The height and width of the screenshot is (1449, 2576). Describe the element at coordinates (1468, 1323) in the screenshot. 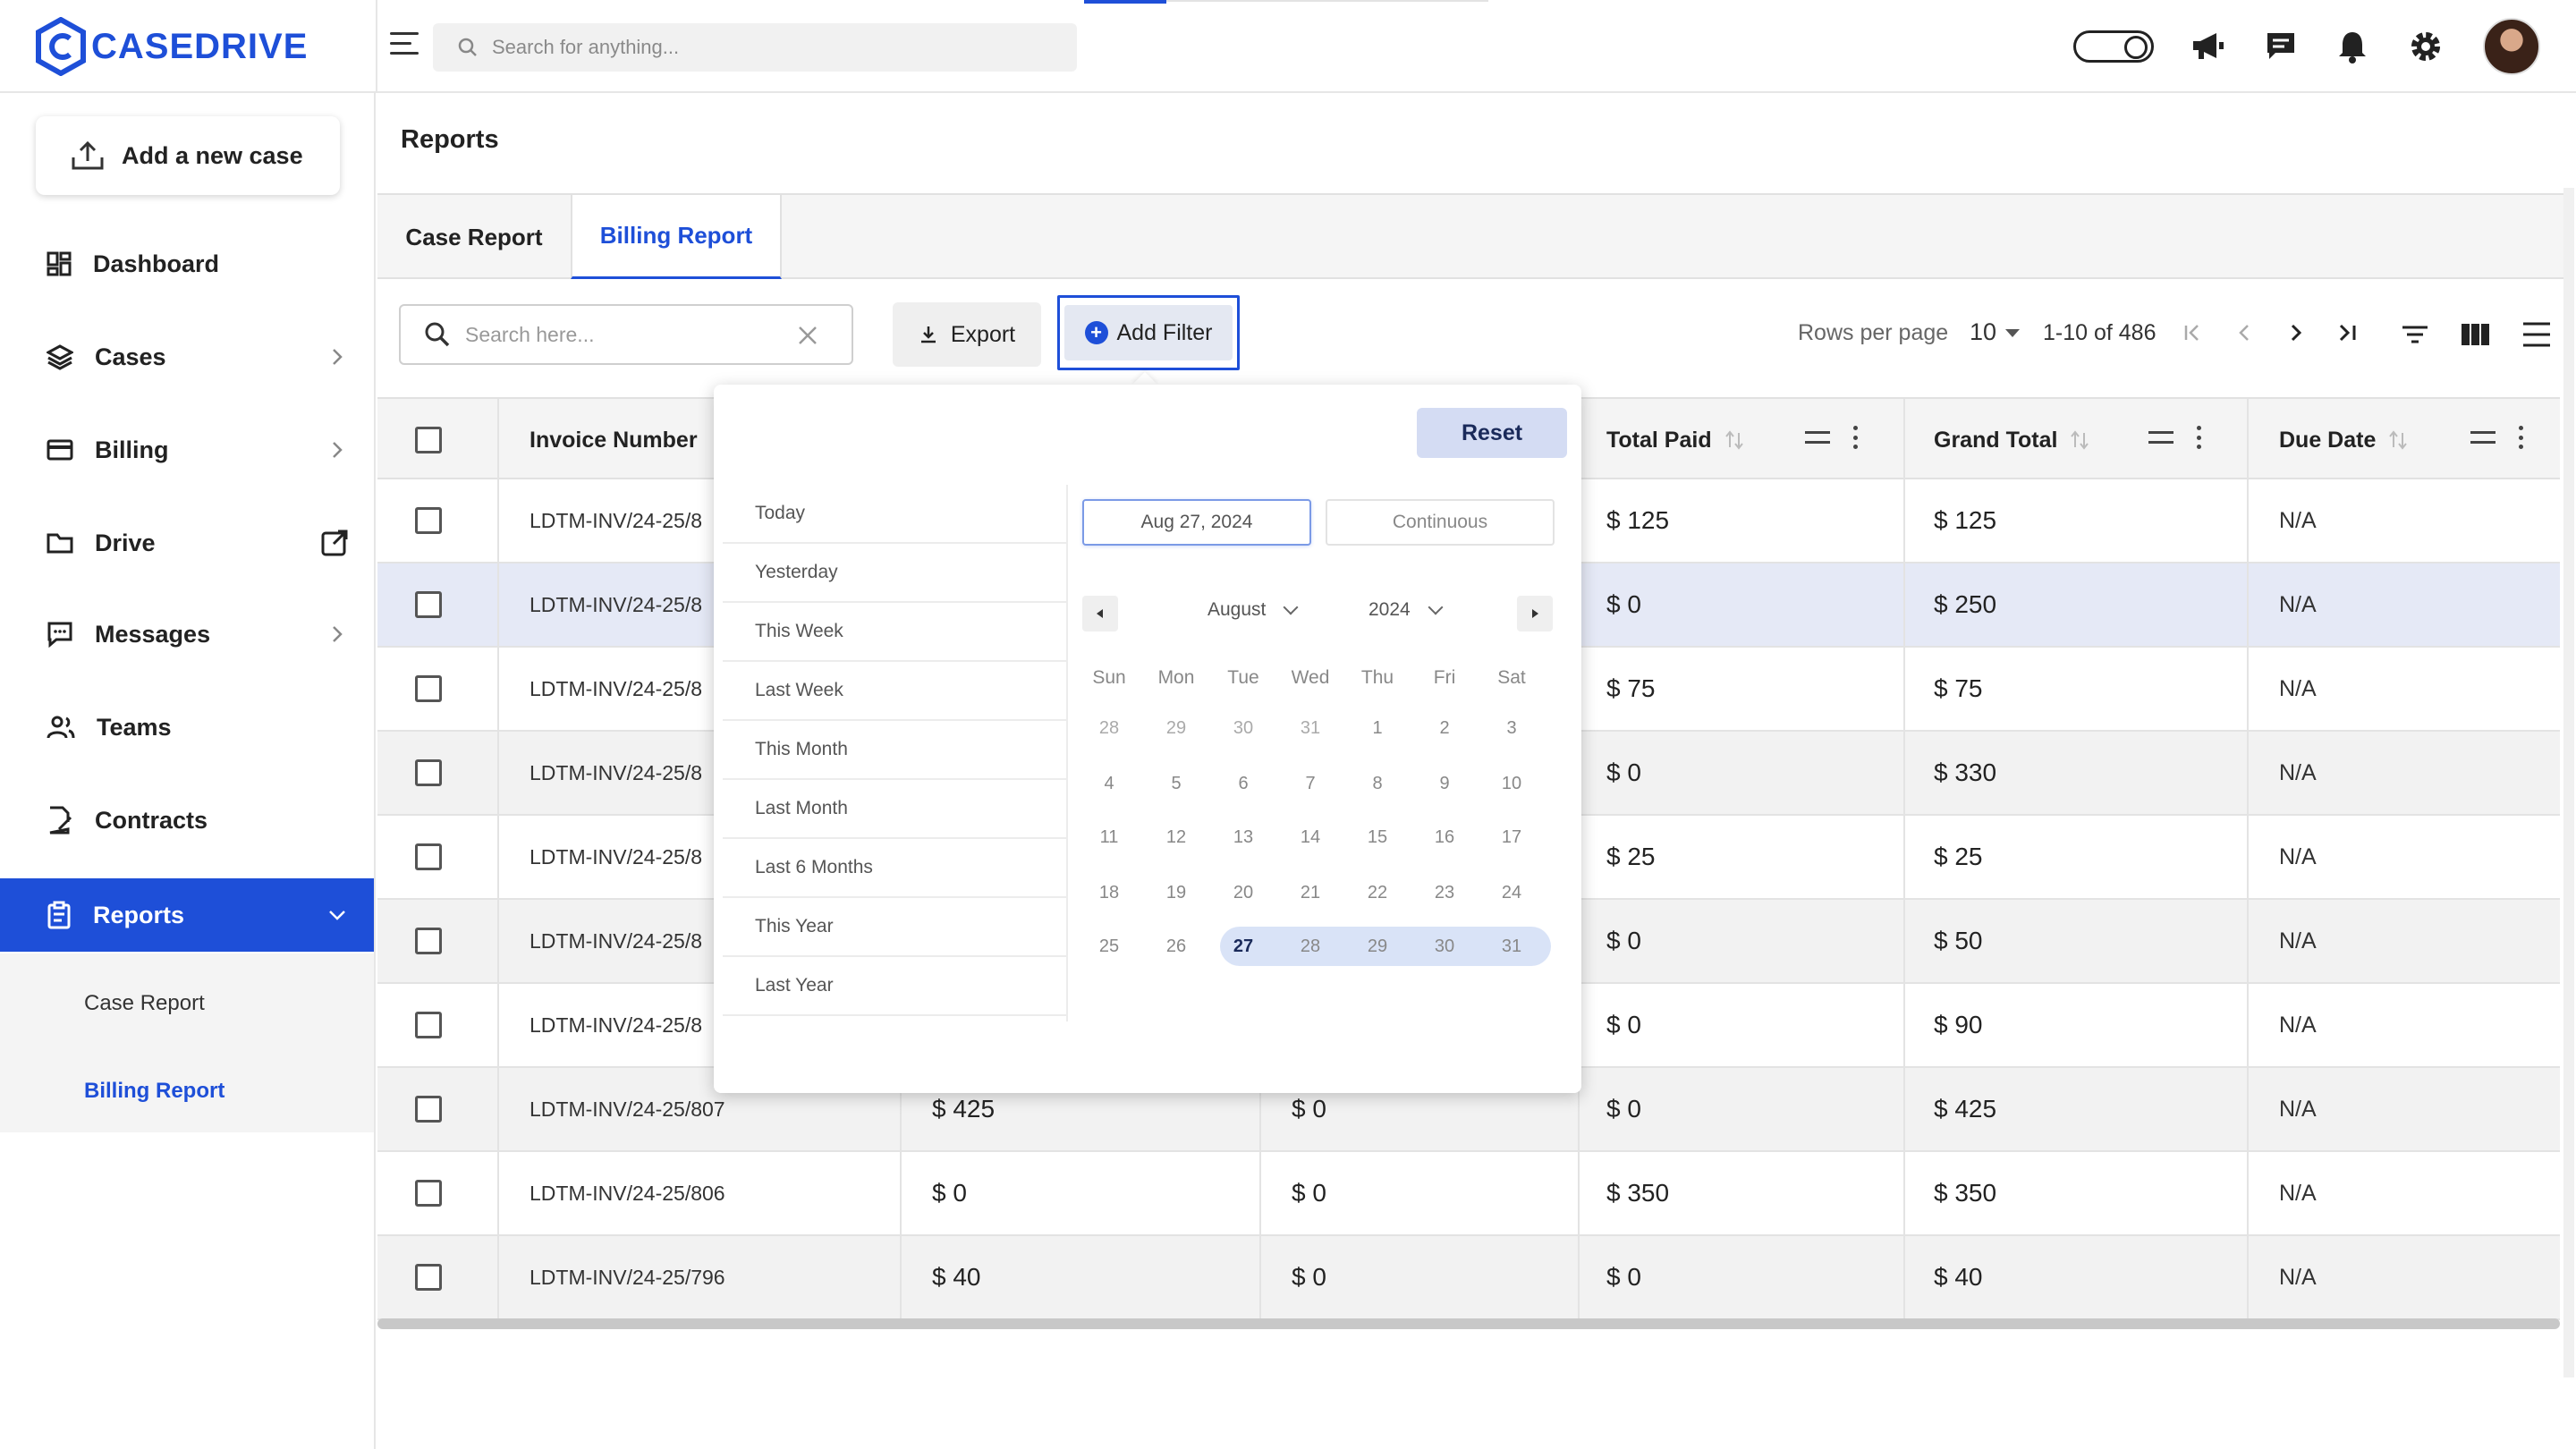

I see `horizontal-scrollbar` at that location.